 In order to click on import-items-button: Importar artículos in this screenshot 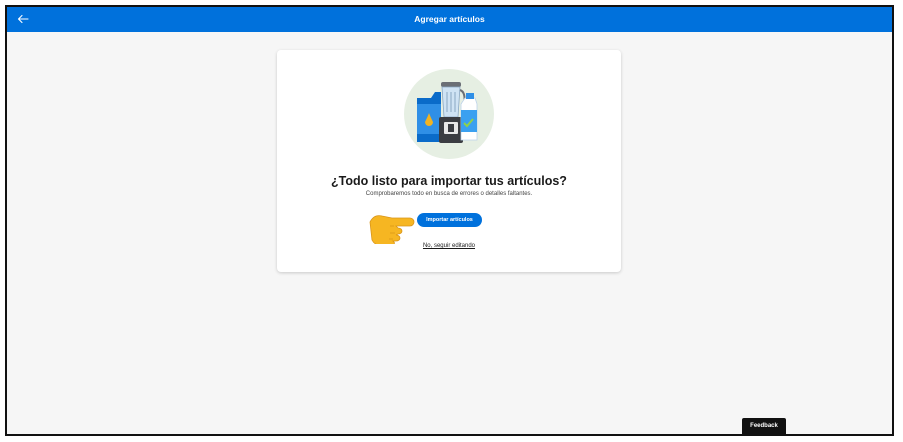, I will do `click(449, 220)`.